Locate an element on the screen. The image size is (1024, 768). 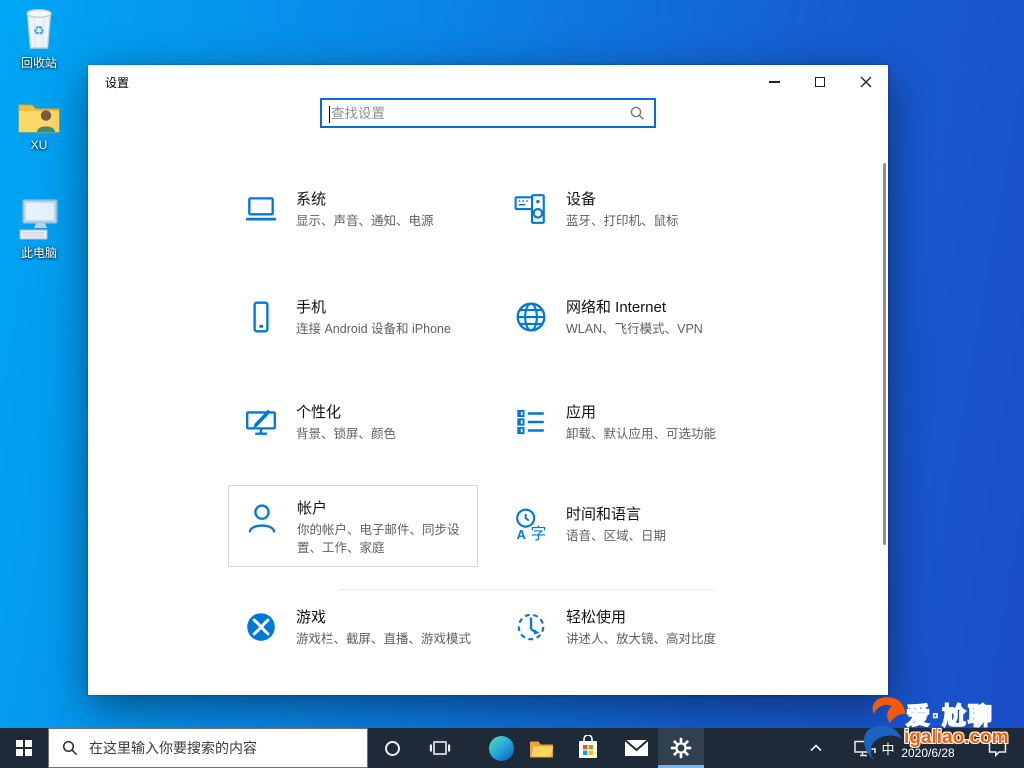
svg-text: A is located at coordinates (521, 534).